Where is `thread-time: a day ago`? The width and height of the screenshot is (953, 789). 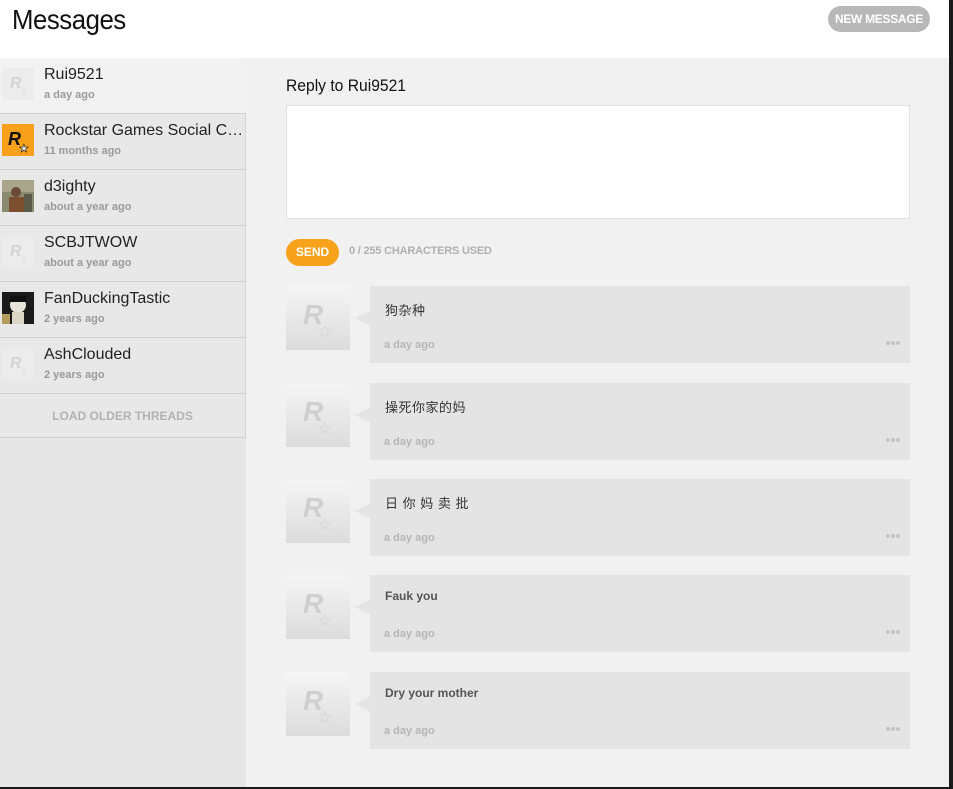
thread-time: a day ago is located at coordinates (69, 95).